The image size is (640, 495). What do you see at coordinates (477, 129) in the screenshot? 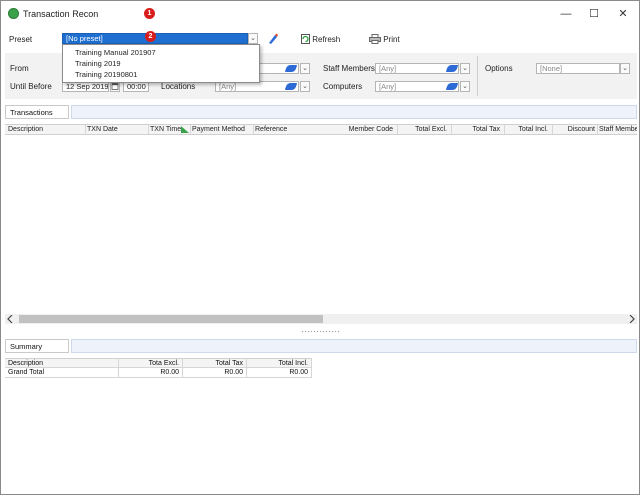
I see `col-total-tax: Total Tax` at bounding box center [477, 129].